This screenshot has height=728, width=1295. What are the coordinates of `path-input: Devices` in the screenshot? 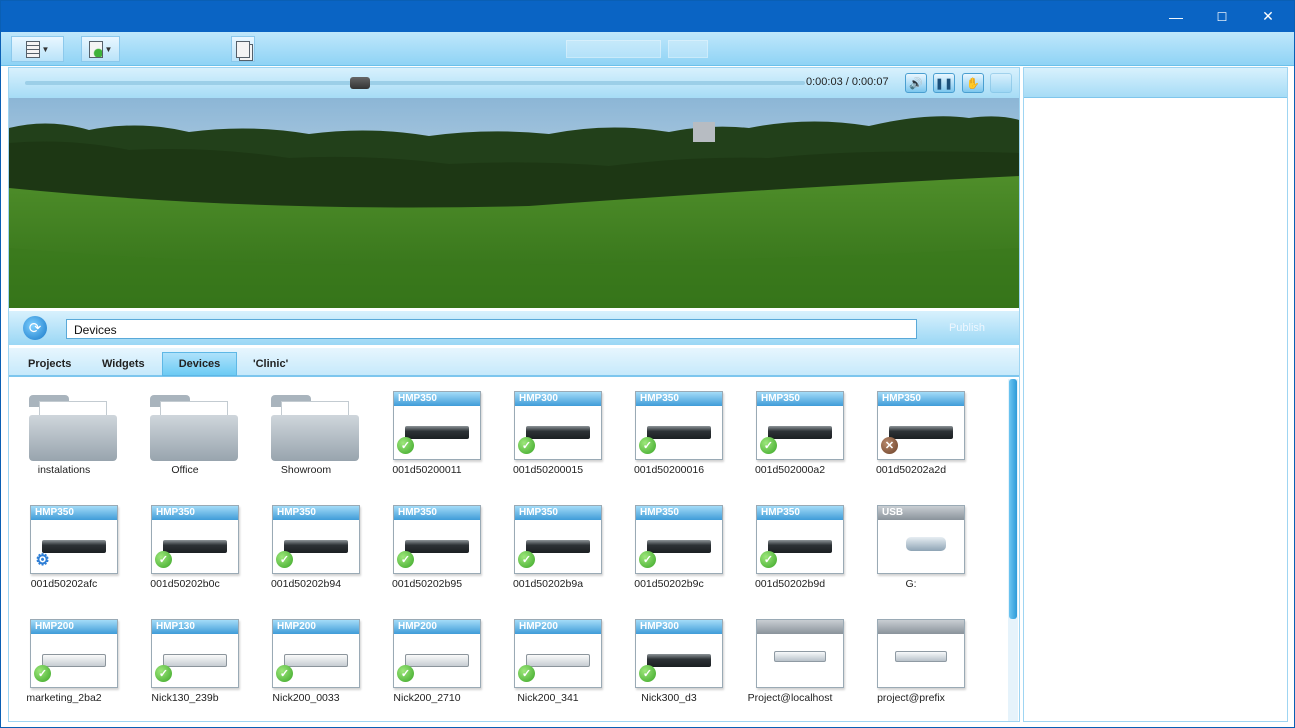 It's located at (491, 329).